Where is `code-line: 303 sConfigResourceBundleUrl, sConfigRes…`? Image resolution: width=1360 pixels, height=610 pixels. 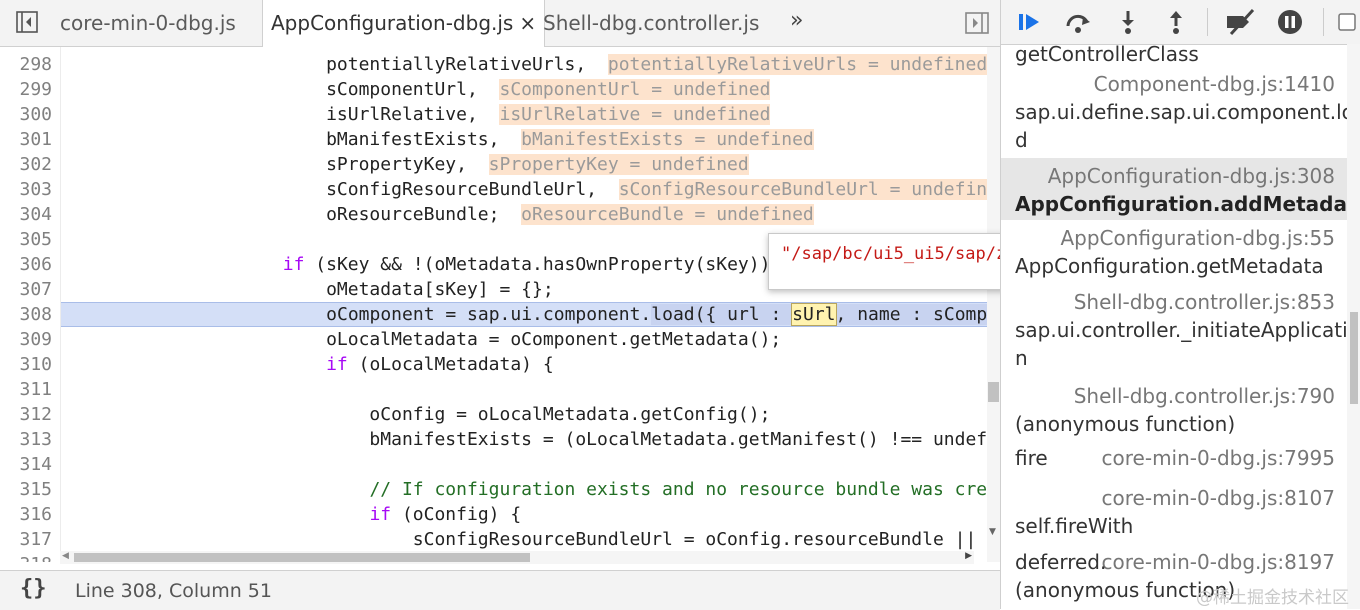 code-line: 303 sConfigResourceBundleUrl, sConfigRes… is located at coordinates (500, 189).